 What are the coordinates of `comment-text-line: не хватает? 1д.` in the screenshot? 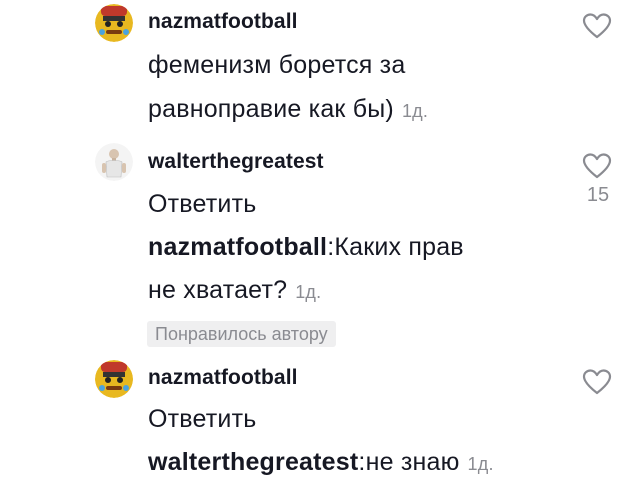 It's located at (234, 290).